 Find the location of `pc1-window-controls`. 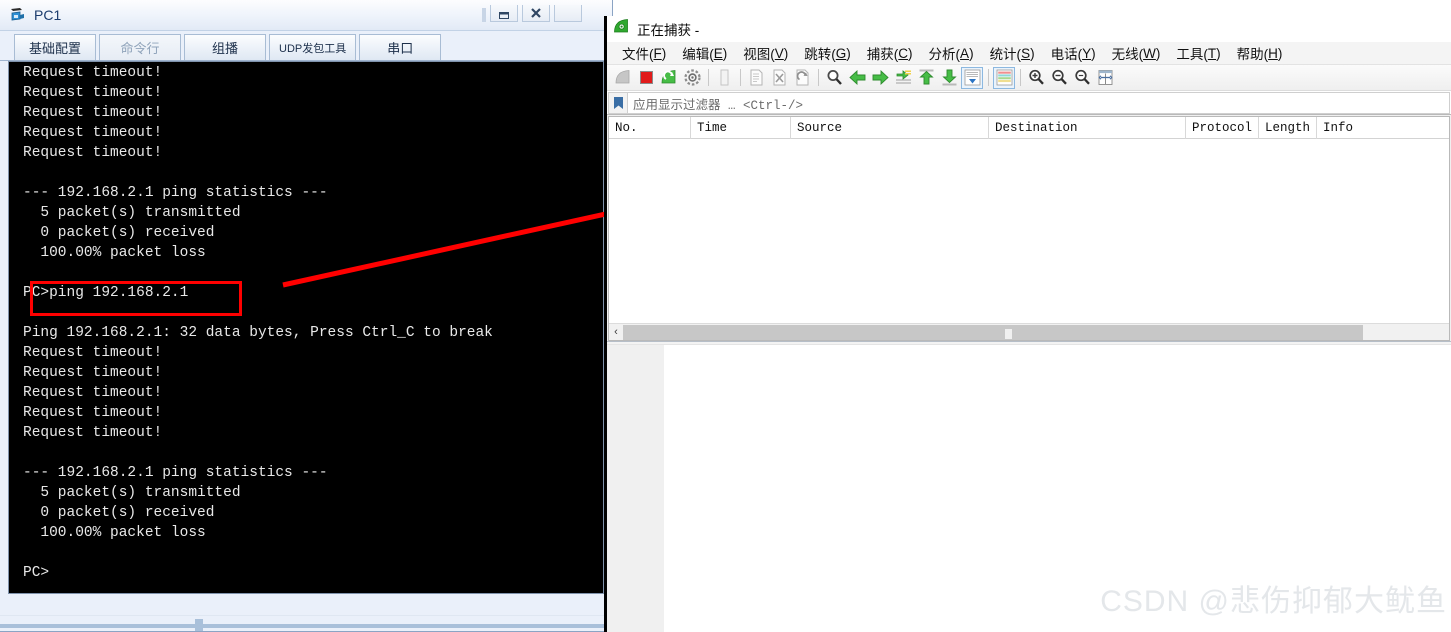

pc1-window-controls is located at coordinates (547, 11).